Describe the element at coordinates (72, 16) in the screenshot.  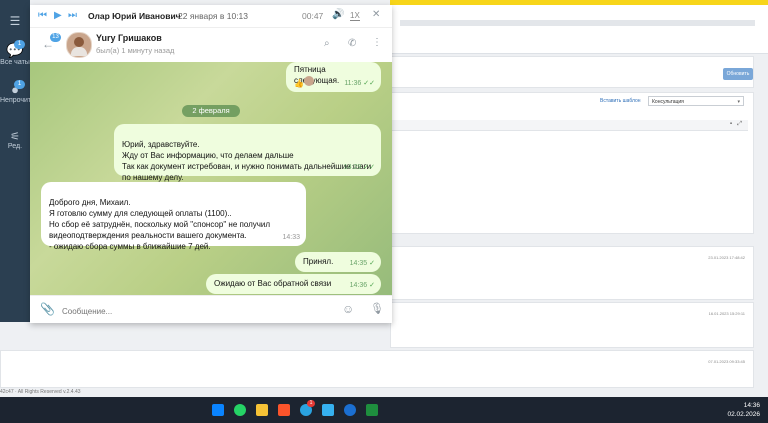
I see `next-icon: ⏭` at that location.